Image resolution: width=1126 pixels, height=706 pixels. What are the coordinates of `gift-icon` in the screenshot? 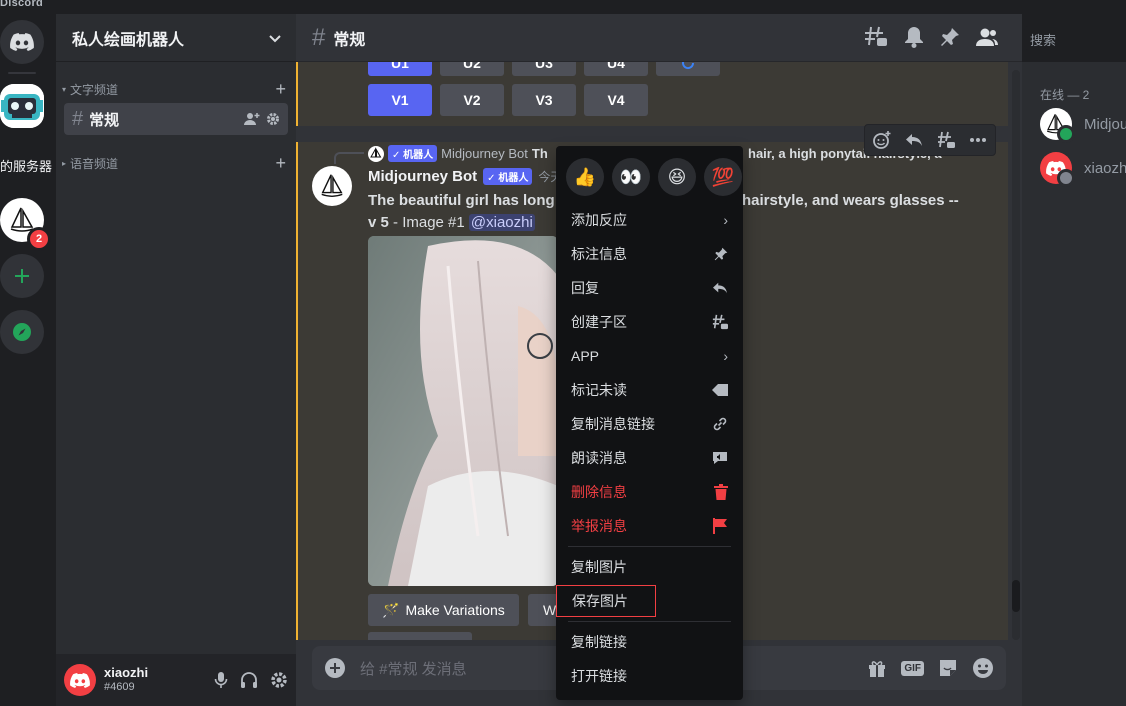 It's located at (877, 668).